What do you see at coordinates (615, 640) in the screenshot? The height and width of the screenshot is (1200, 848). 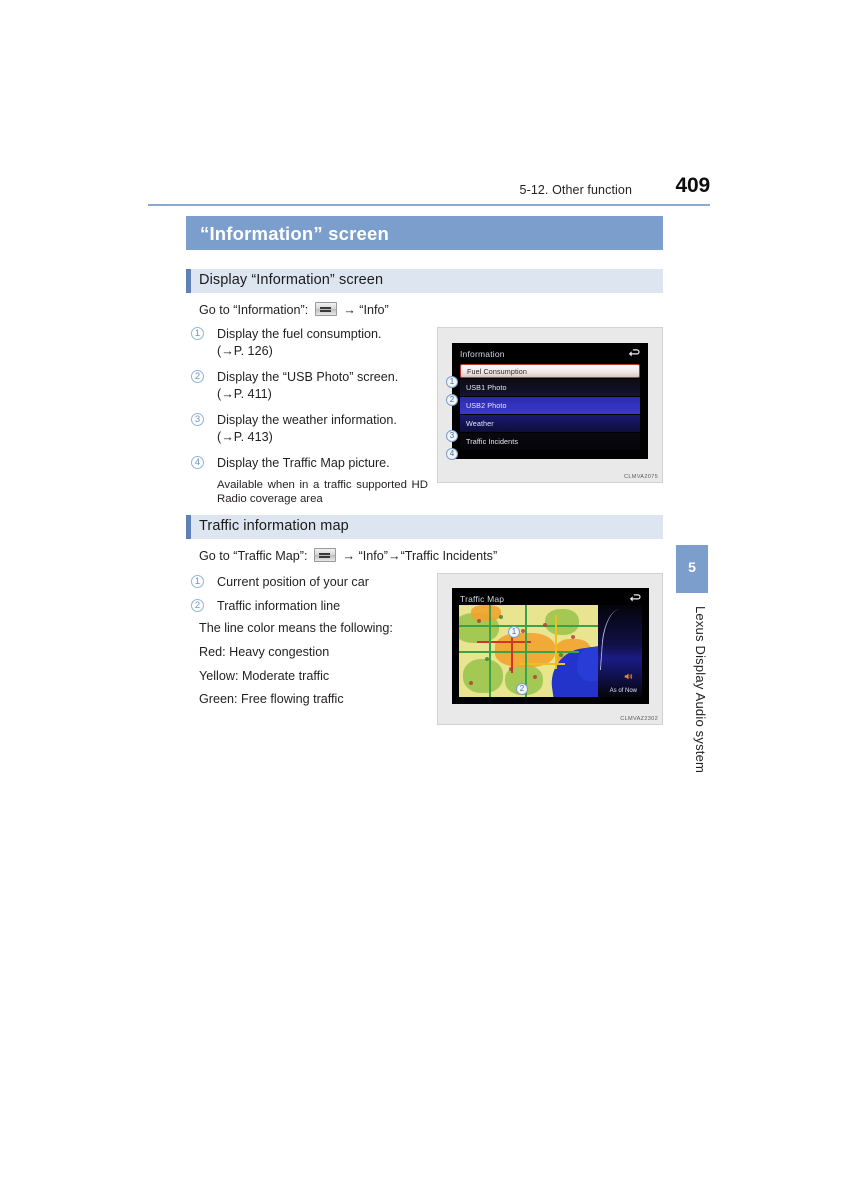 I see `decorative-arc` at bounding box center [615, 640].